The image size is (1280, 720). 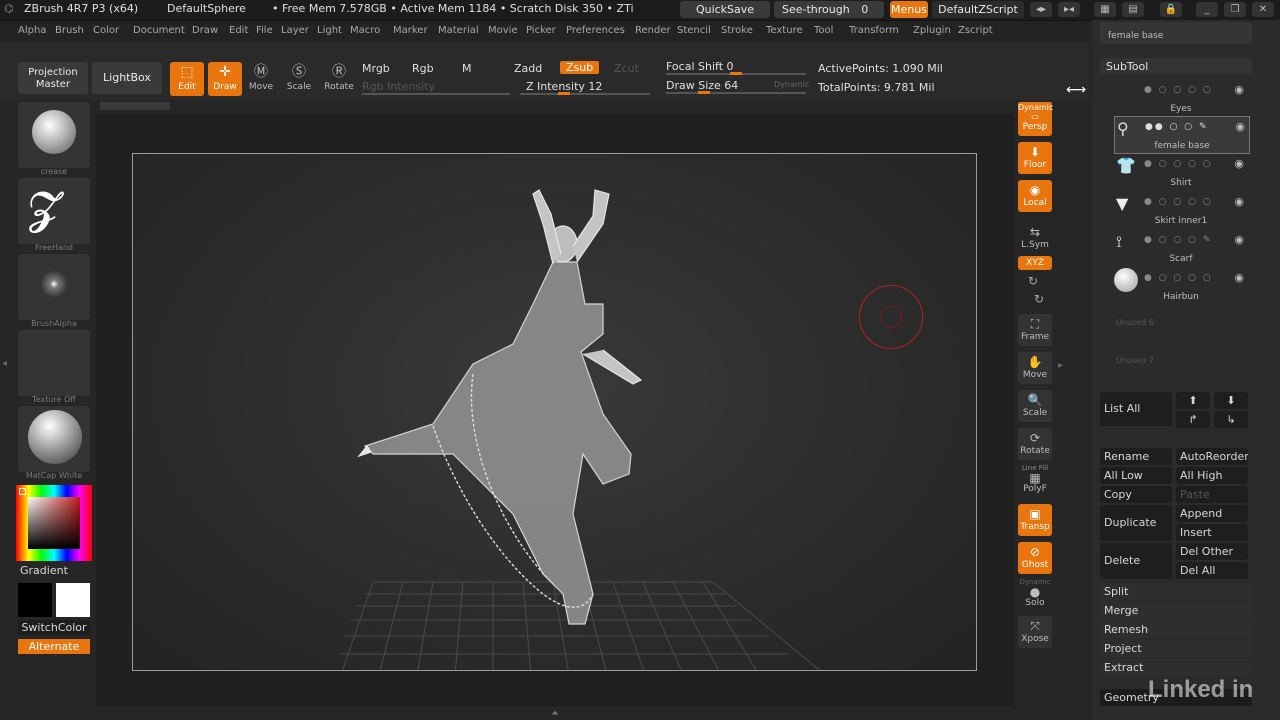 What do you see at coordinates (1035, 158) in the screenshot?
I see `floor-button: ⬇ Floor` at bounding box center [1035, 158].